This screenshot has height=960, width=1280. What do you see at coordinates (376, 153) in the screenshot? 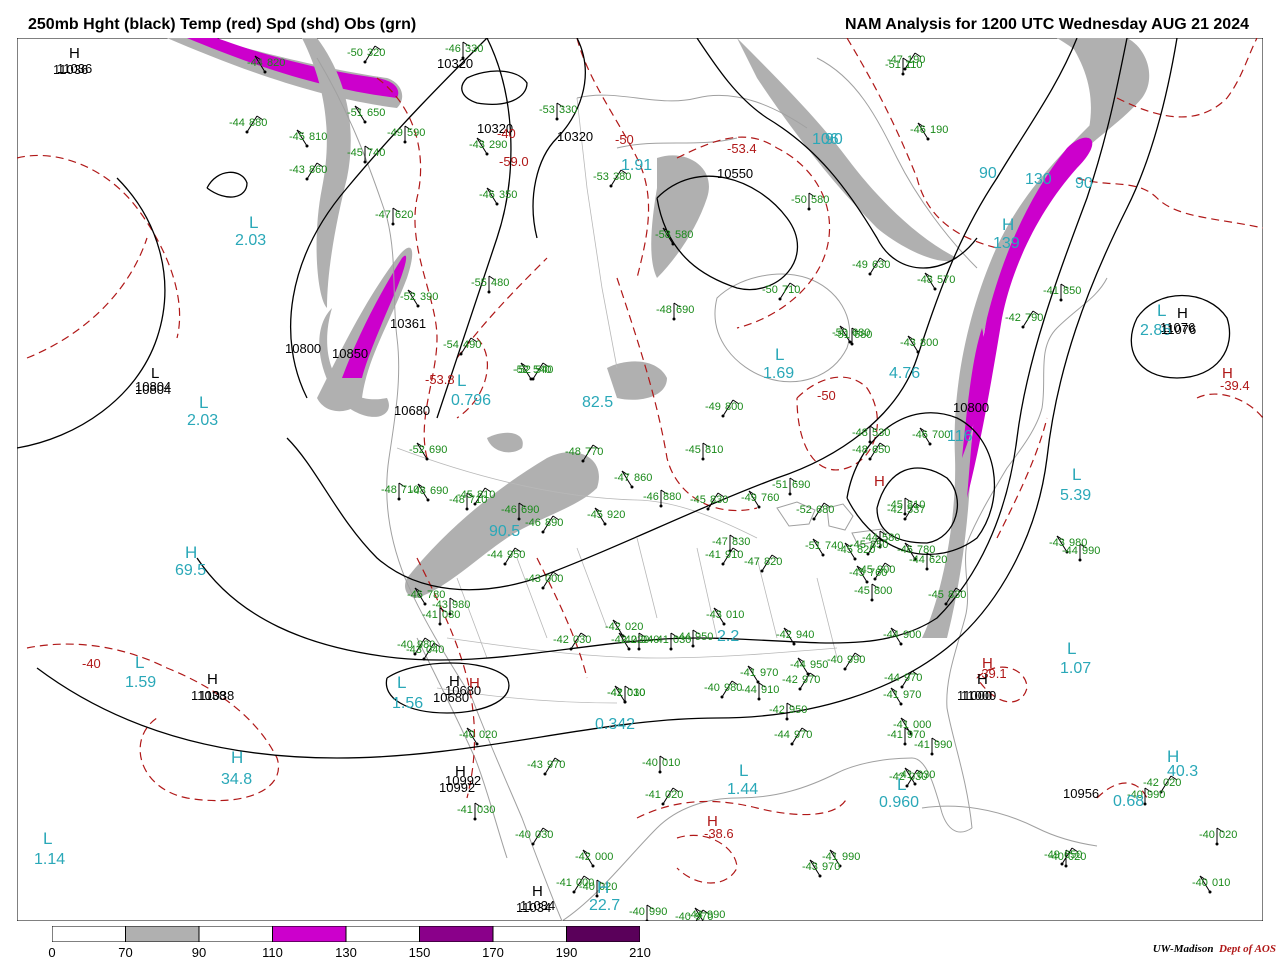
I see `obs-height: 740` at bounding box center [376, 153].